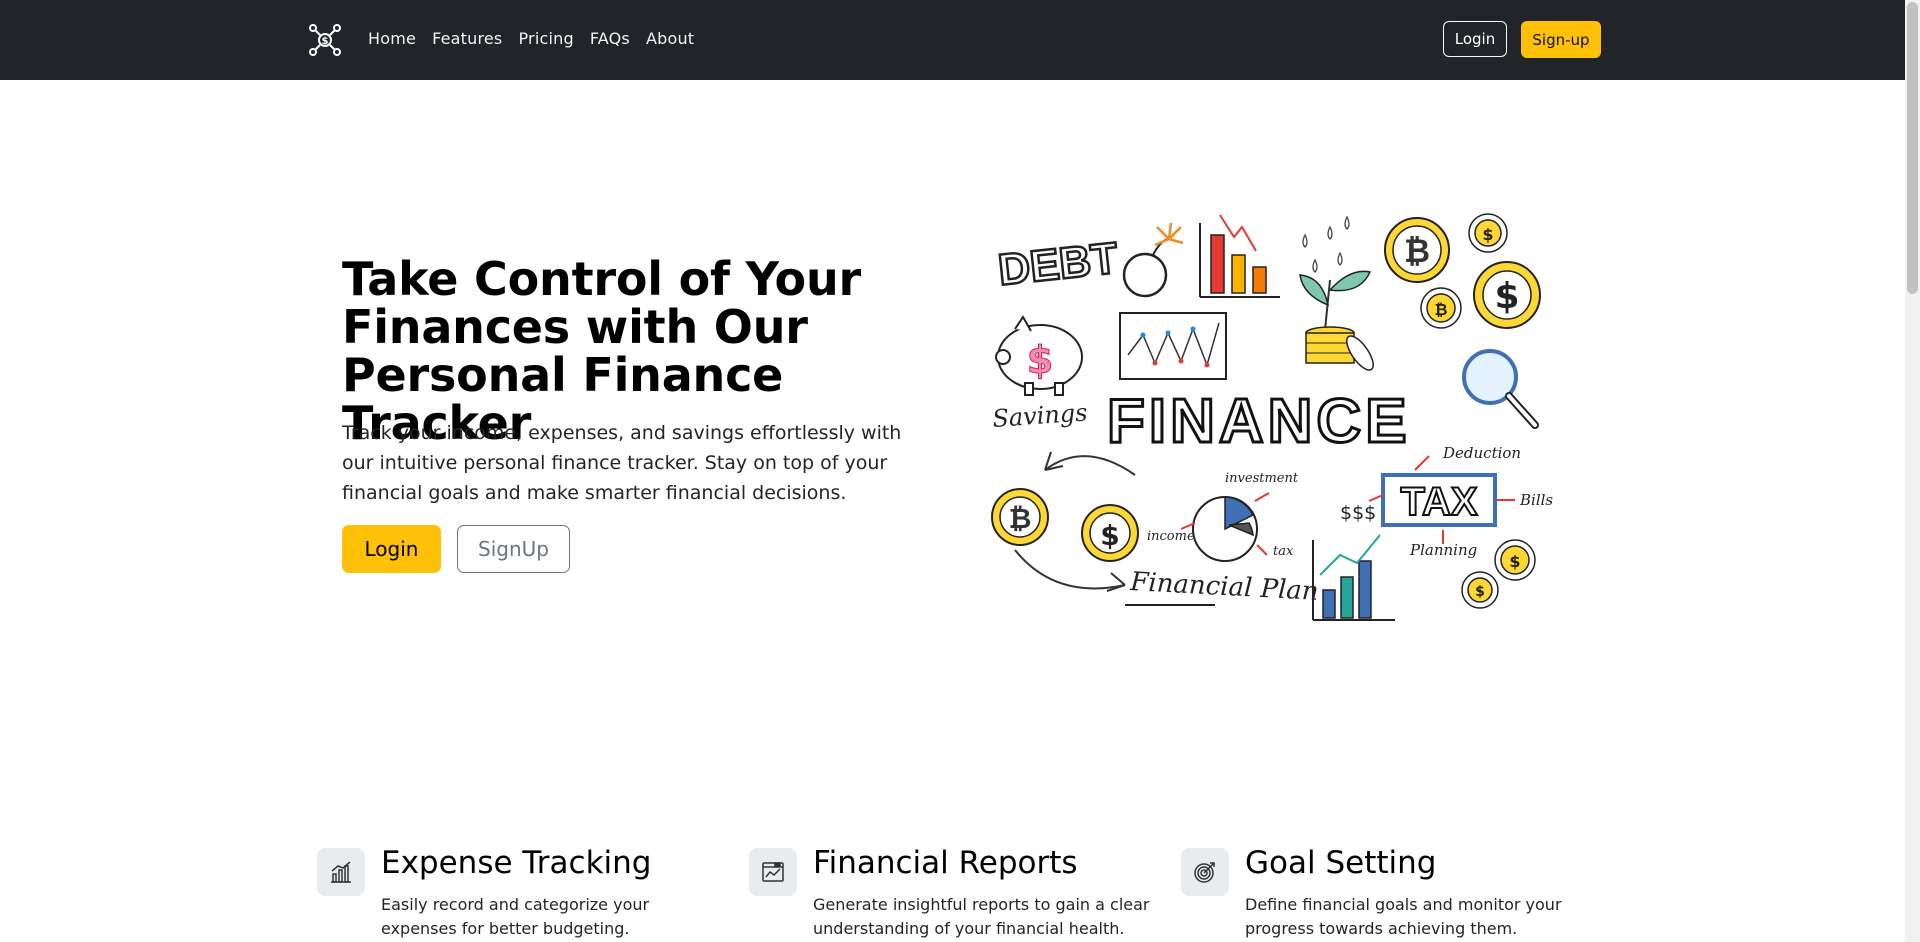 Image resolution: width=1920 pixels, height=942 pixels. What do you see at coordinates (1536, 500) in the screenshot?
I see `illustration-bills-text: Bills` at bounding box center [1536, 500].